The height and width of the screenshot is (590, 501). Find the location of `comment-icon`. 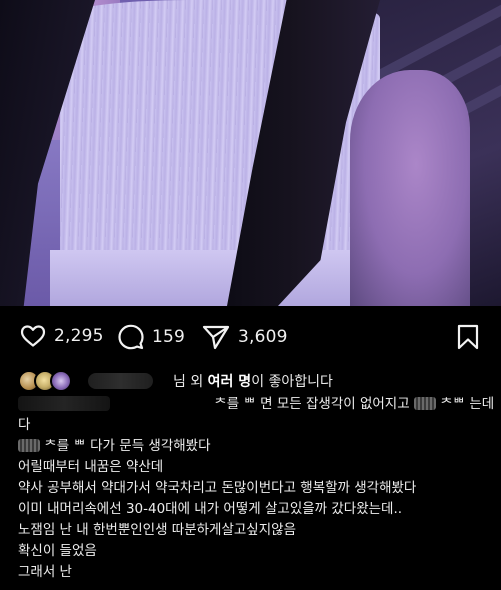

comment-icon is located at coordinates (131, 337).